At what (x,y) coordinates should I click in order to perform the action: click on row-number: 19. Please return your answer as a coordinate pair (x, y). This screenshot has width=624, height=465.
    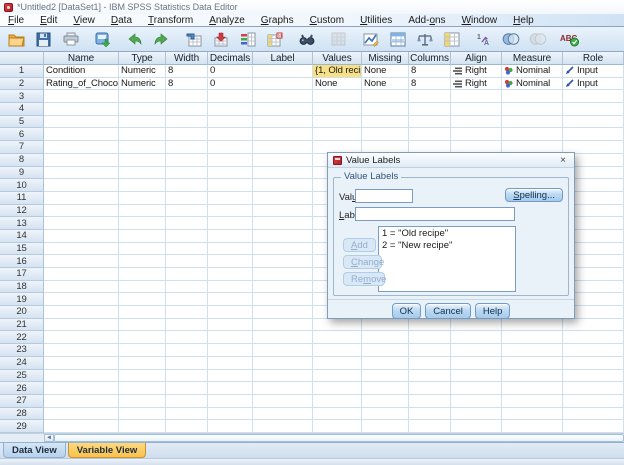
    Looking at the image, I should click on (22, 300).